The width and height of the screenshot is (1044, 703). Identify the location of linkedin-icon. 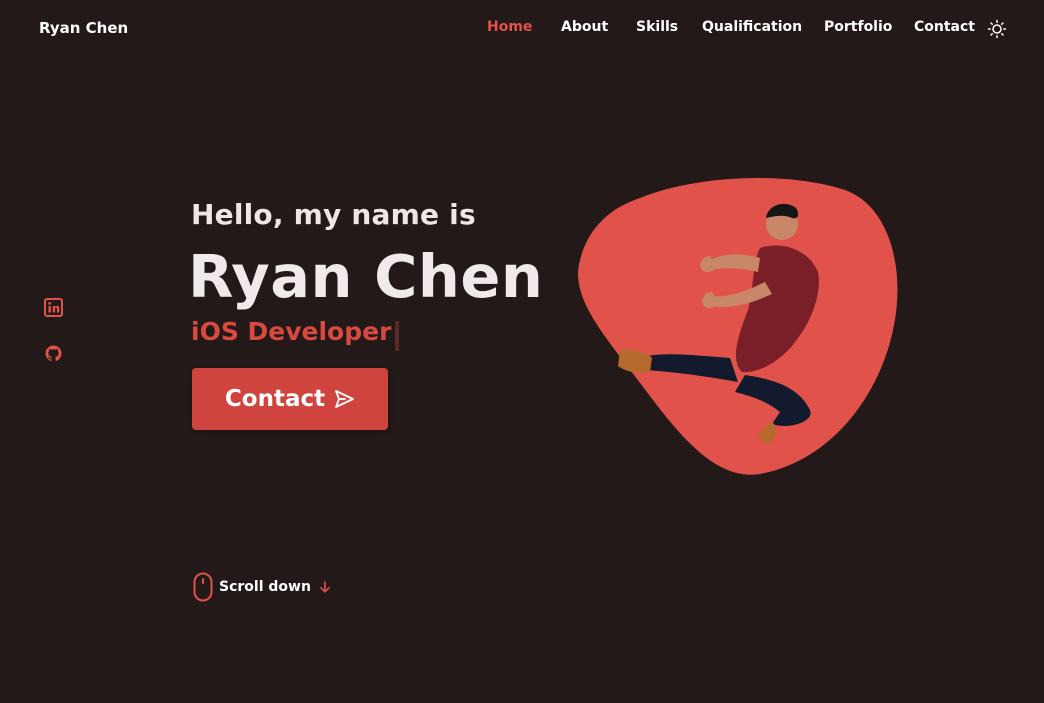
(53, 307).